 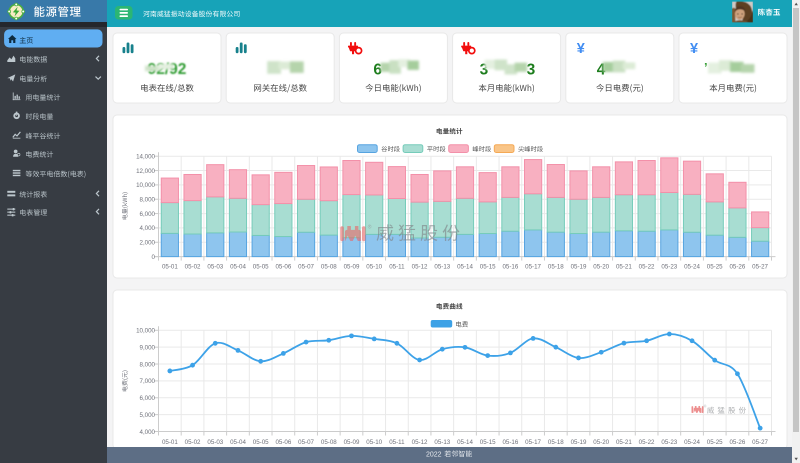 I want to click on svg-text: 12,000, so click(x=145, y=171).